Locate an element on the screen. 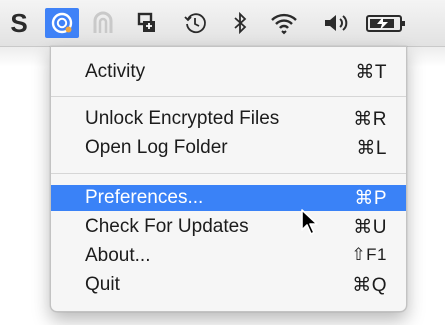 The image size is (445, 325). menu-item-label: Unlock Encrypted Files is located at coordinates (182, 118).